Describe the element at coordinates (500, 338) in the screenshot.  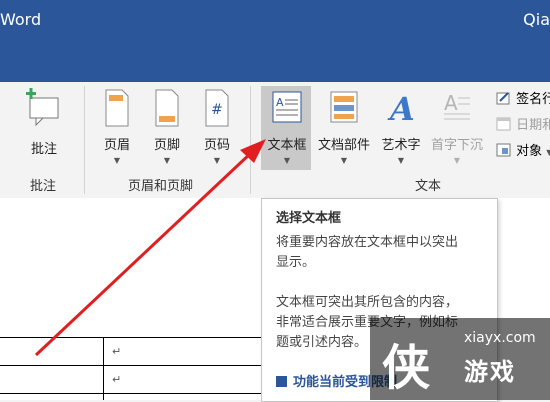
I see `watermark-site: xiayx.com` at that location.